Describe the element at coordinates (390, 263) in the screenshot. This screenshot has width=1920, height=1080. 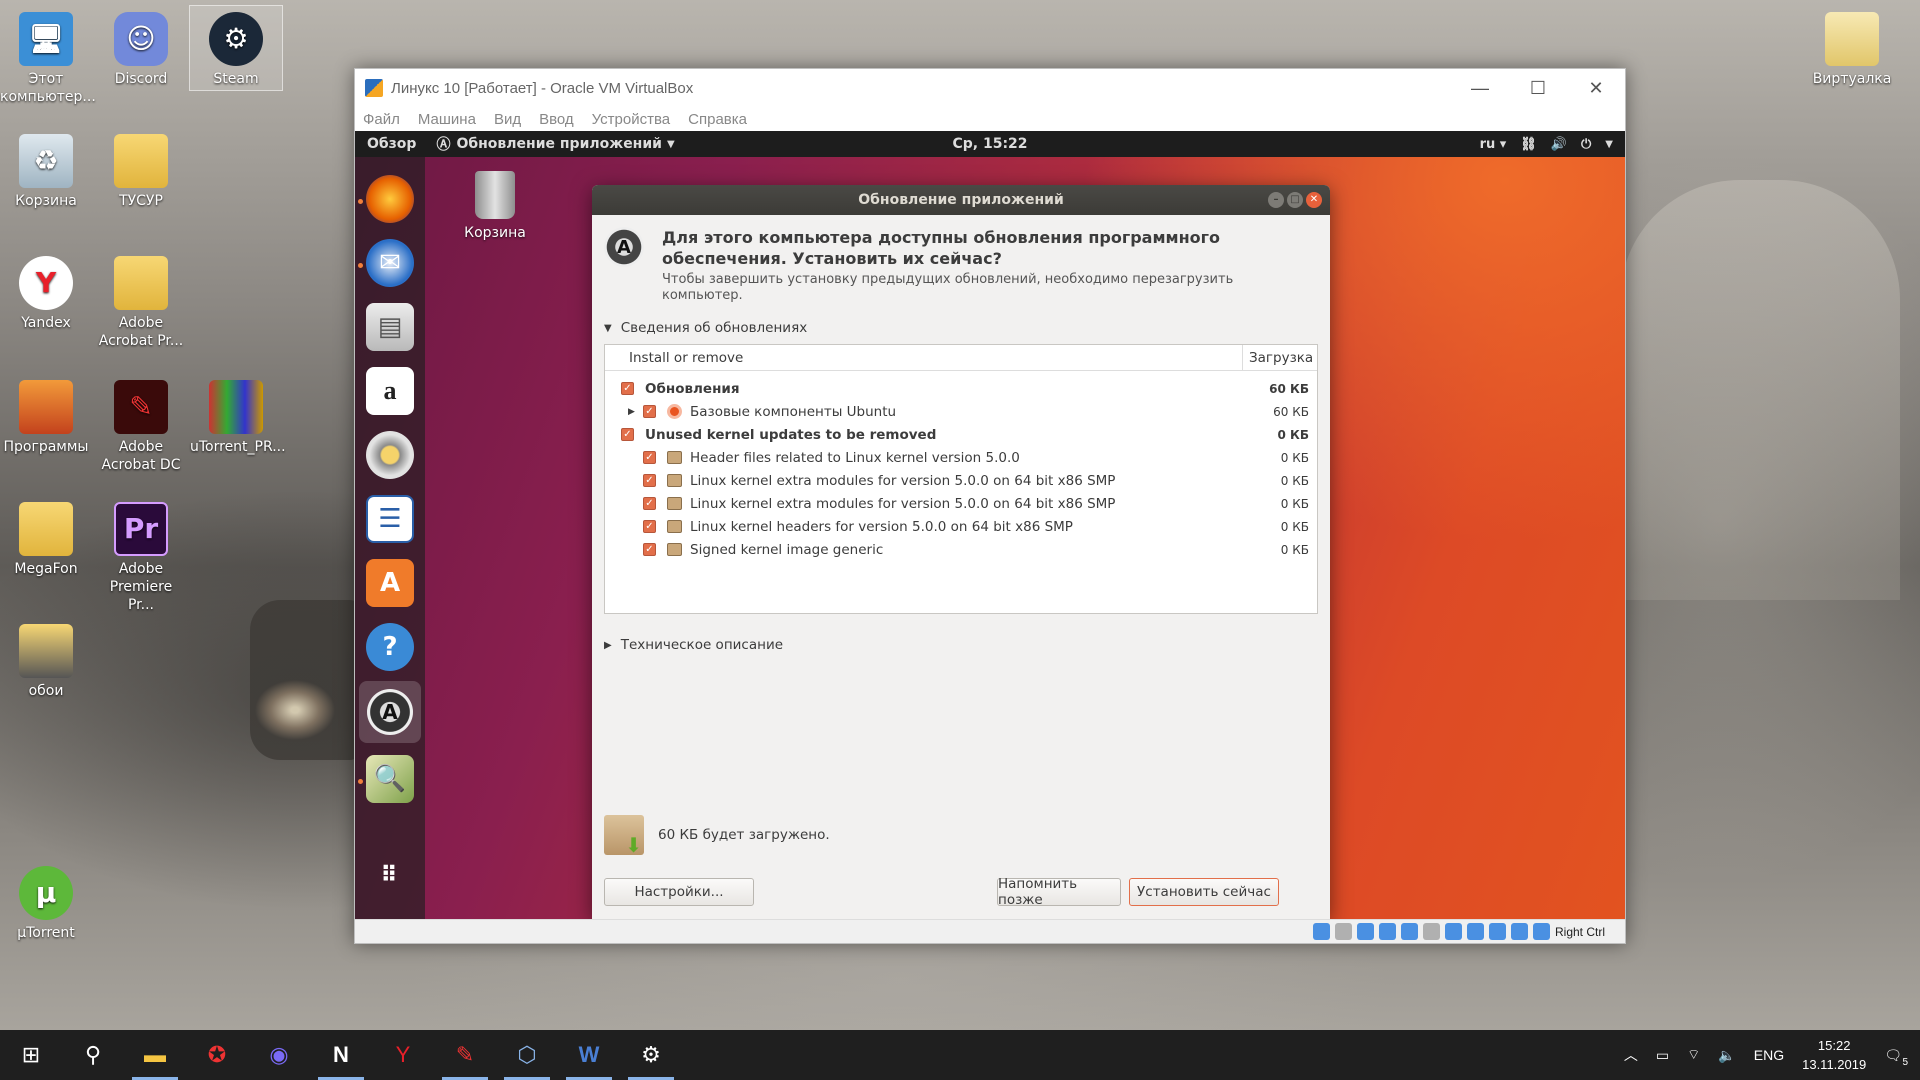
I see `thunderbird-icon: ✉` at that location.